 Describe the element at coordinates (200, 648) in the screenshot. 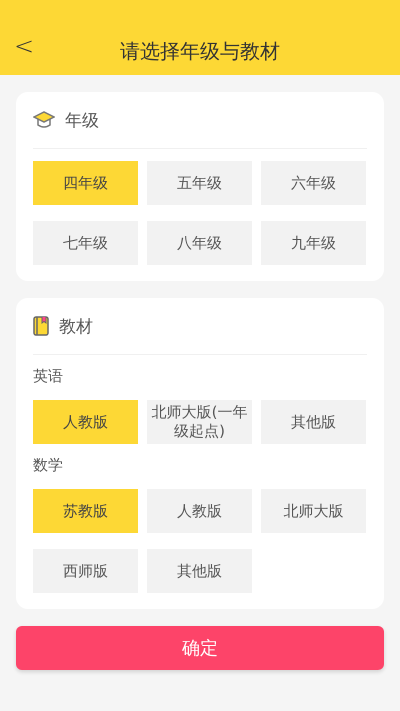

I see `confirm-button: 确定` at that location.